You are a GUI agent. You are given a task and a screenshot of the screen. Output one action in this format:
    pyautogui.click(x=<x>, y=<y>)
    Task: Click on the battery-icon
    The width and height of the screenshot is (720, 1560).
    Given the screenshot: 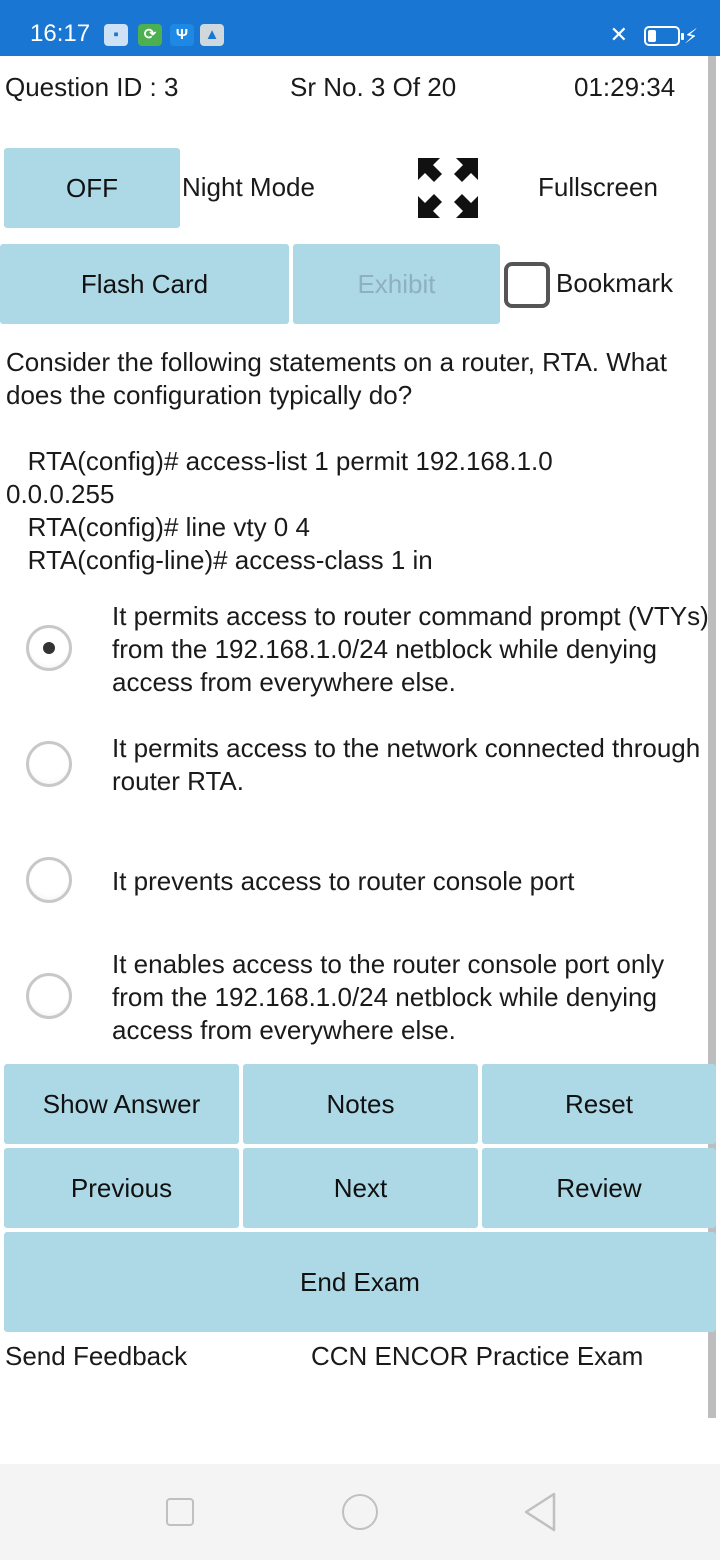 What is the action you would take?
    pyautogui.click(x=664, y=36)
    